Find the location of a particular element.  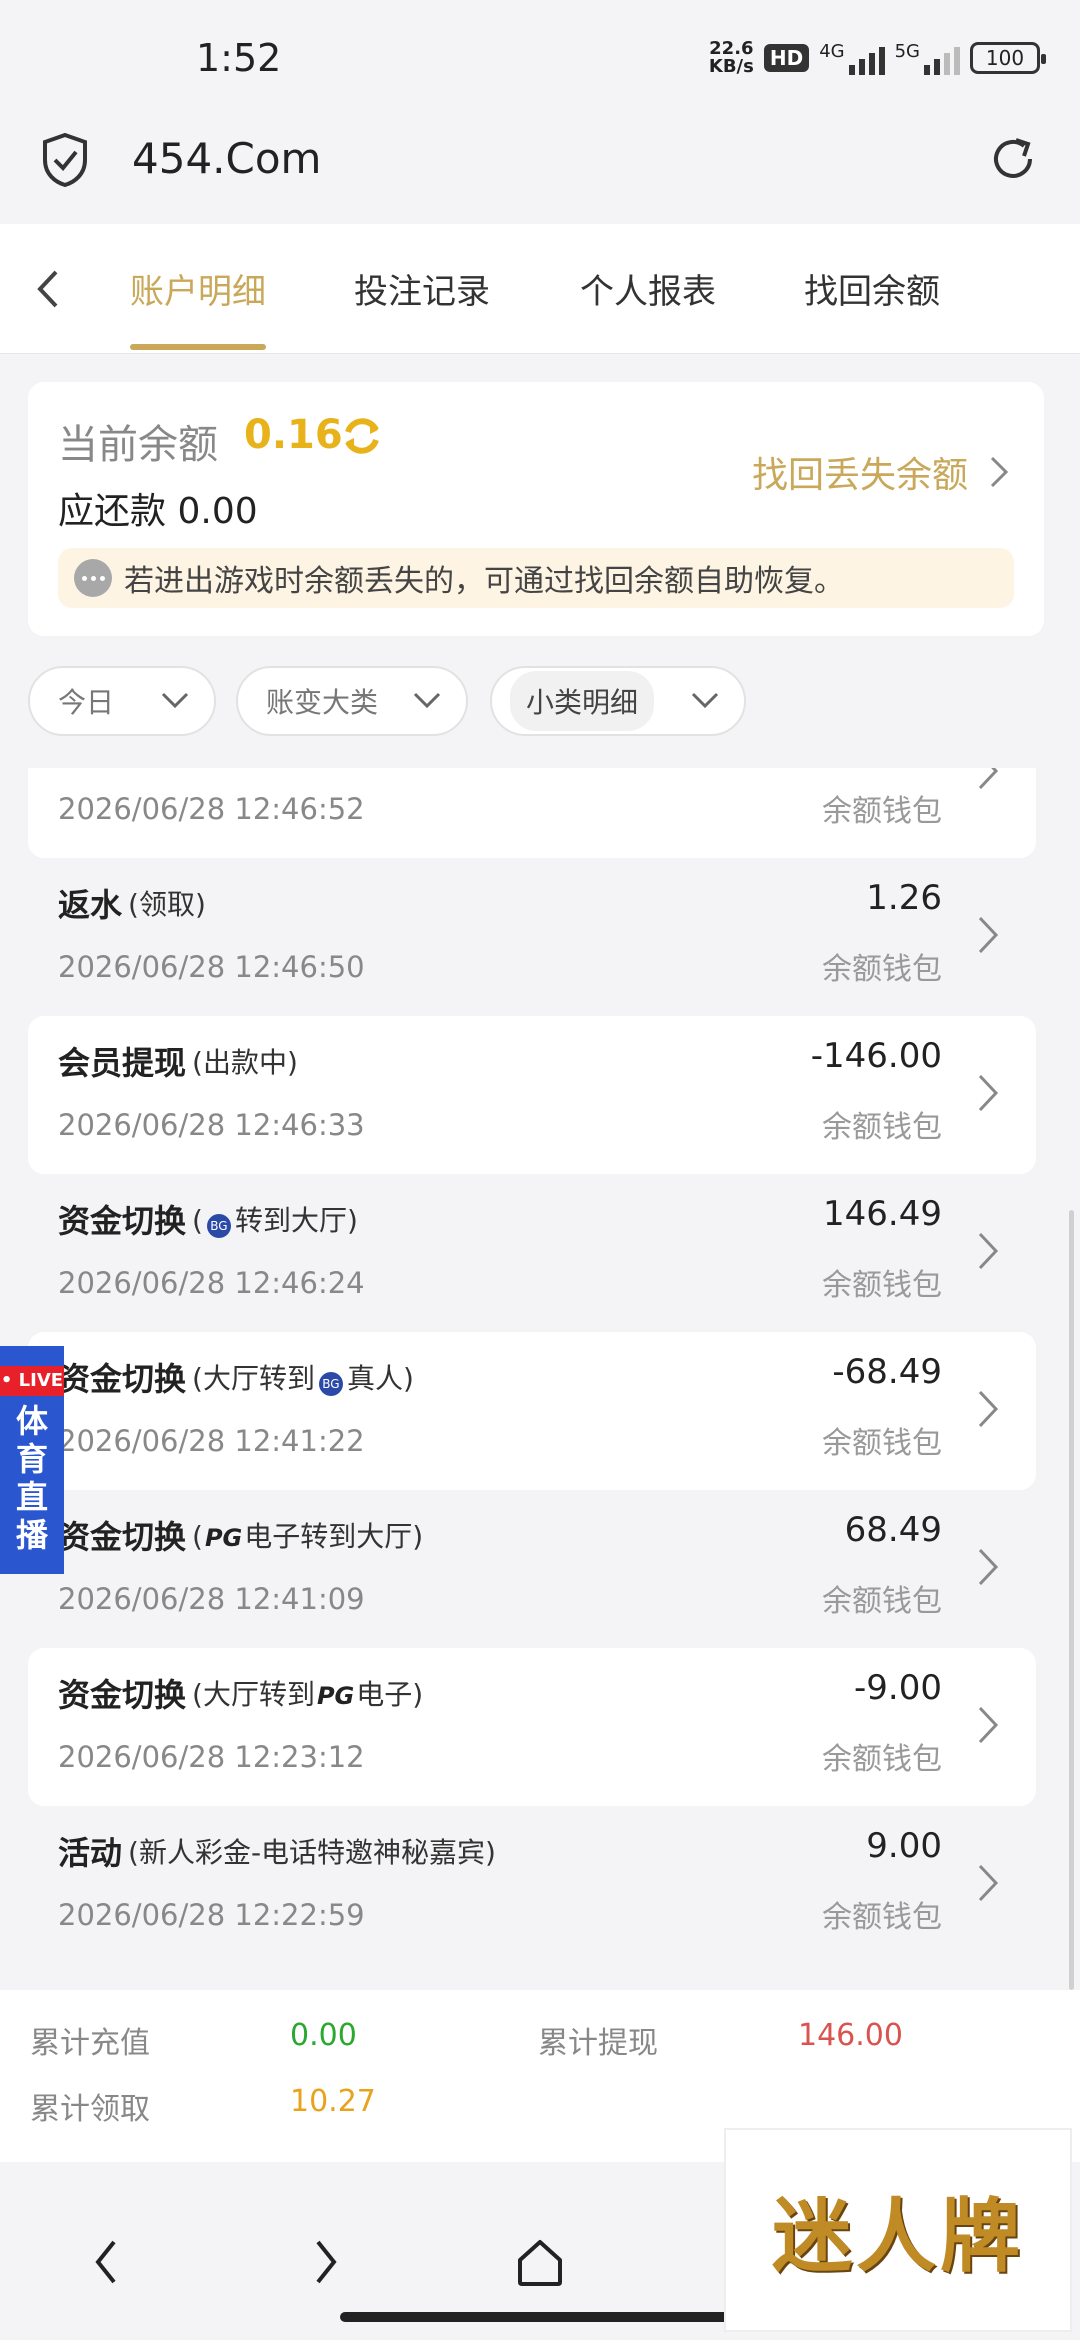

total-recharge-label: 累计充值 is located at coordinates (90, 2043).